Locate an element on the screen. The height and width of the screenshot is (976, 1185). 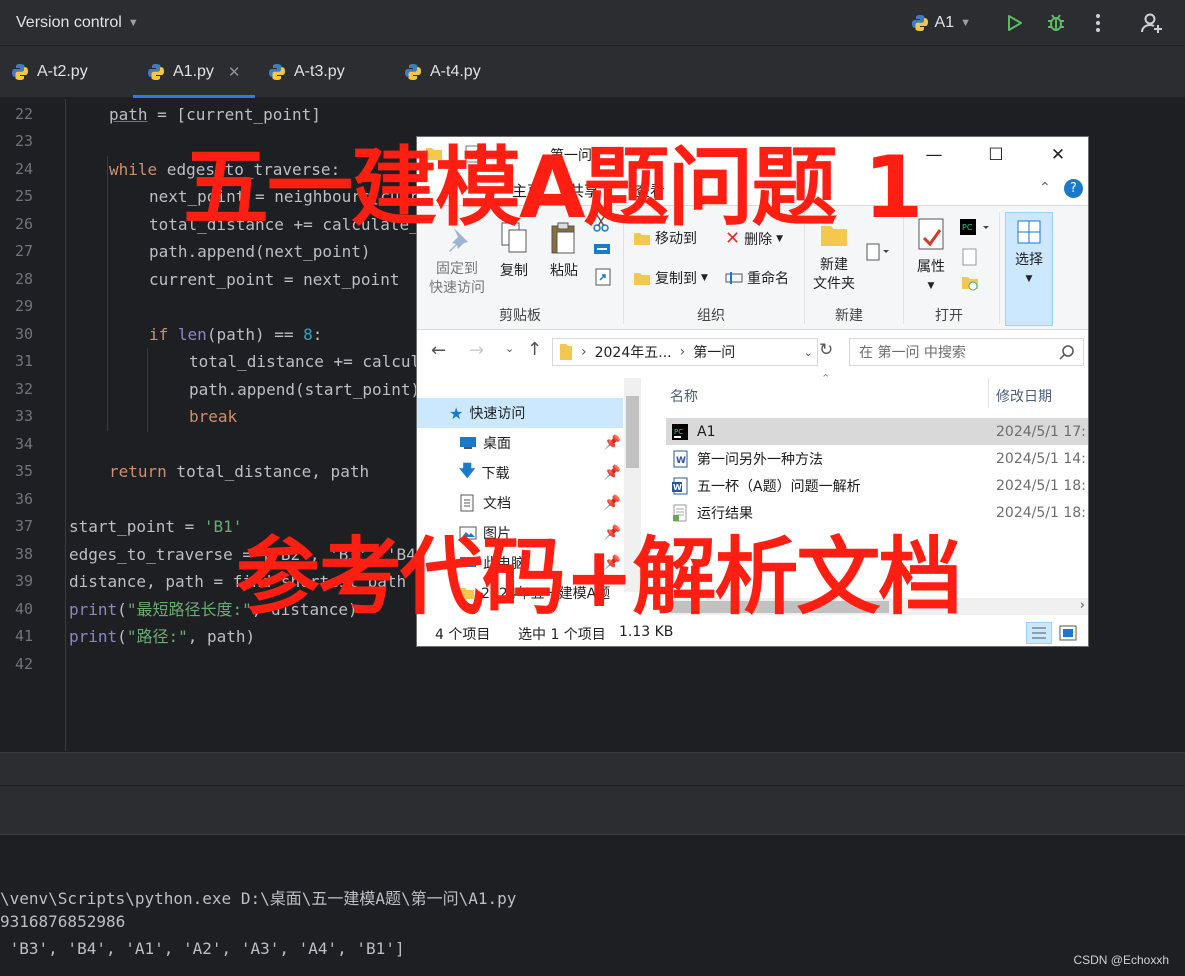
add-user-icon is located at coordinates (1151, 23).